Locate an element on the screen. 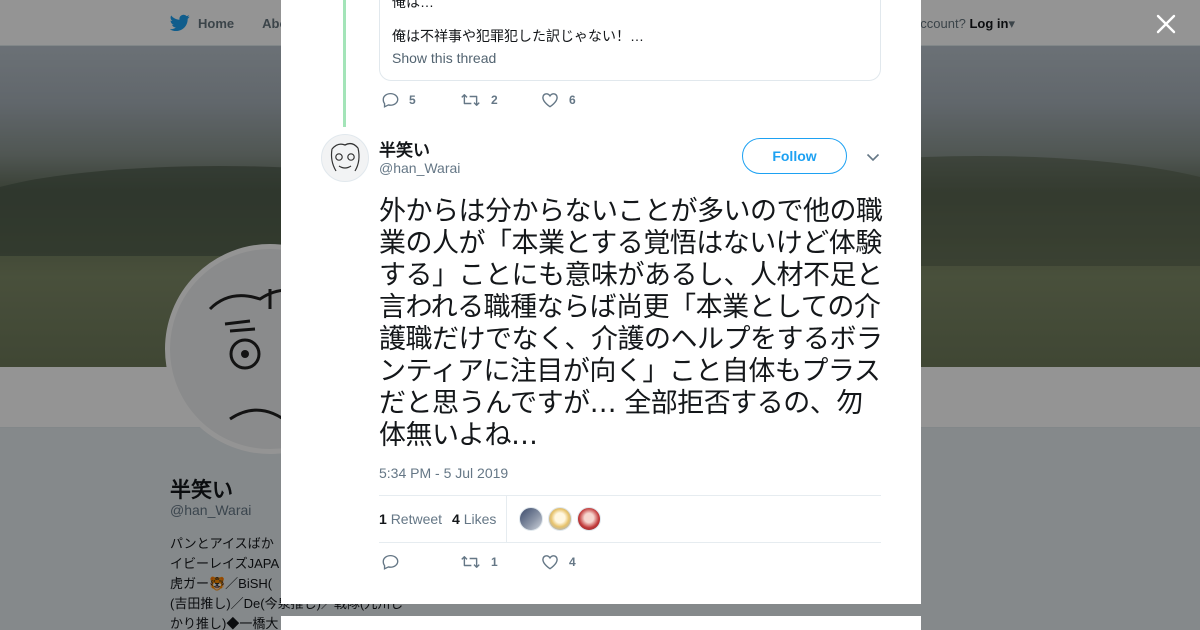  retweet-stat-label: Retweet is located at coordinates (416, 519).